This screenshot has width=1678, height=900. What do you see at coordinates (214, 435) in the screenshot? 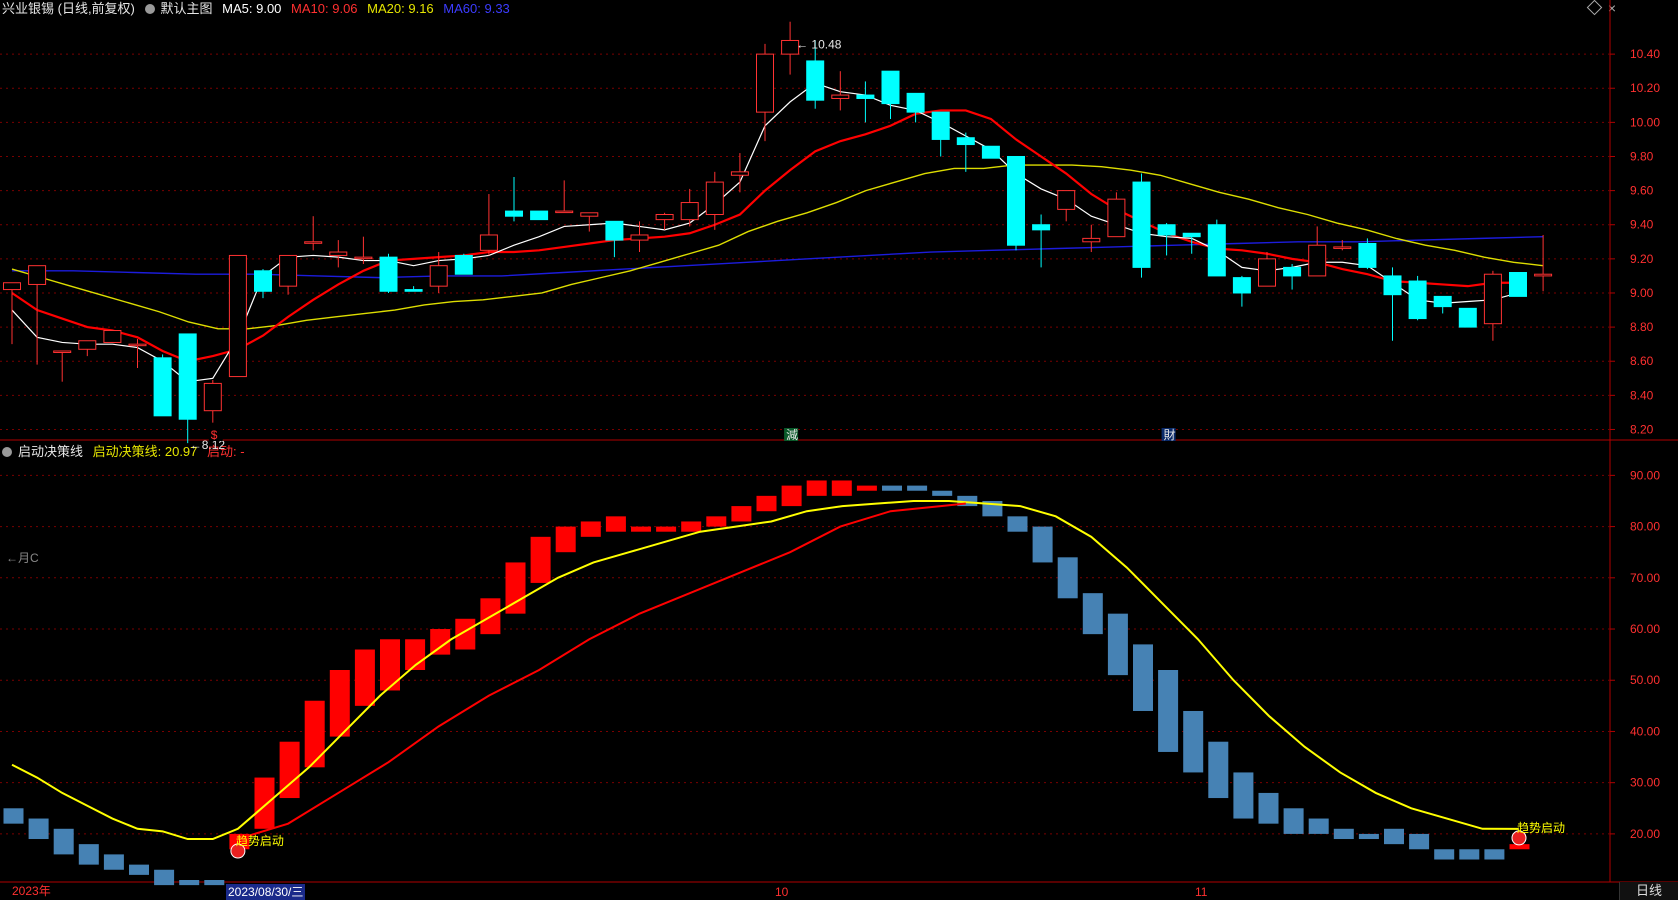
I see `event-marker: $` at bounding box center [214, 435].